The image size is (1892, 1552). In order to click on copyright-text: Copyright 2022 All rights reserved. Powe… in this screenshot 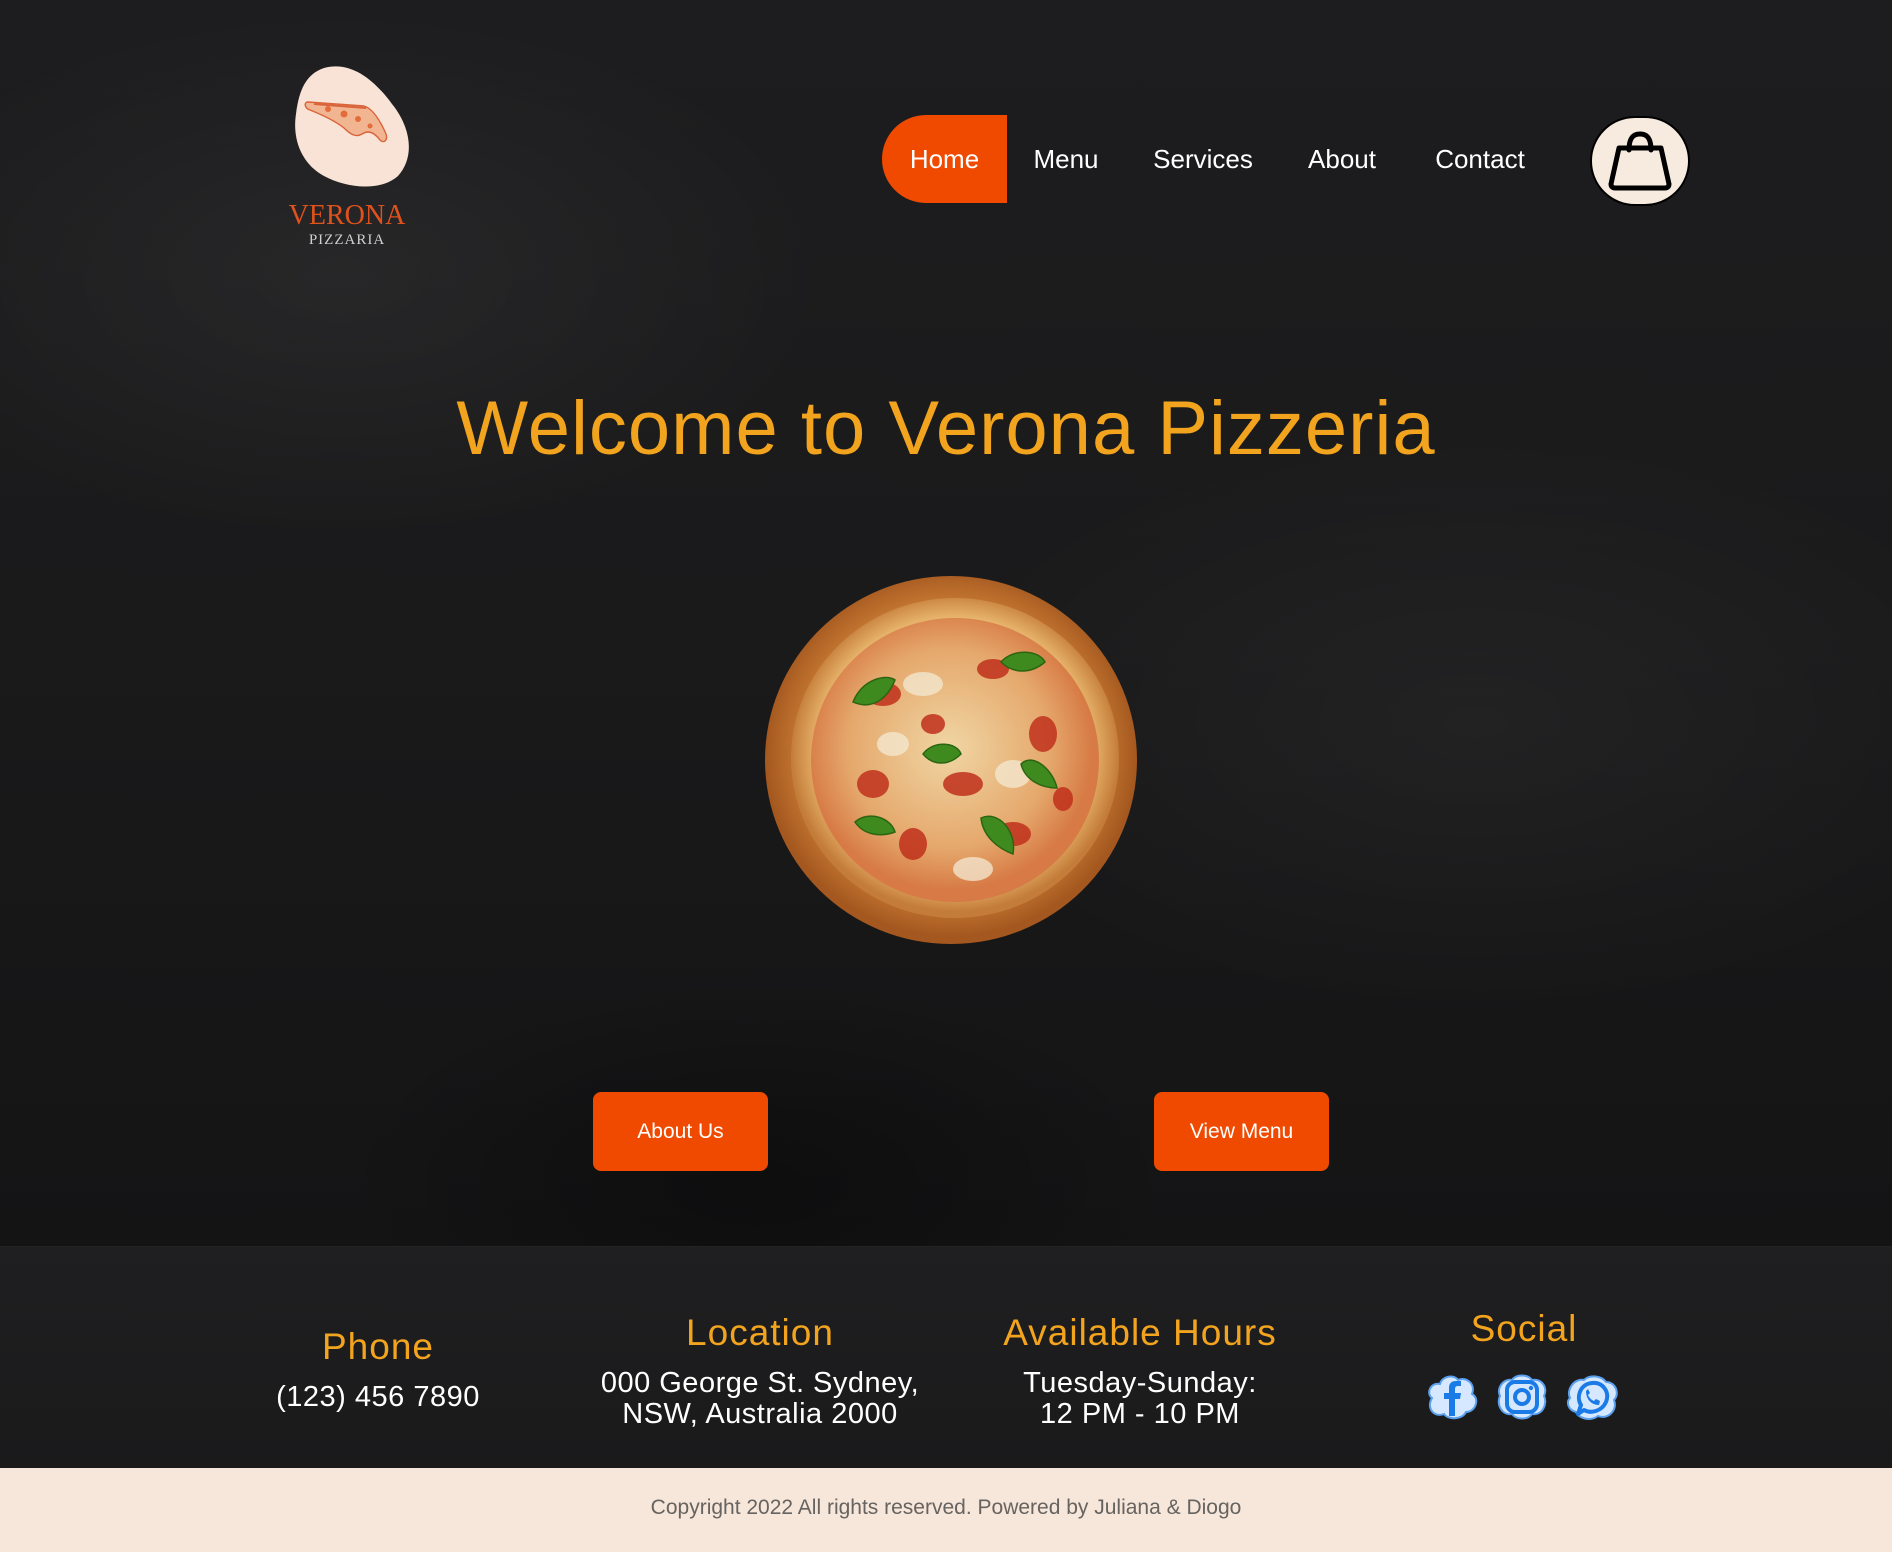, I will do `click(946, 1507)`.